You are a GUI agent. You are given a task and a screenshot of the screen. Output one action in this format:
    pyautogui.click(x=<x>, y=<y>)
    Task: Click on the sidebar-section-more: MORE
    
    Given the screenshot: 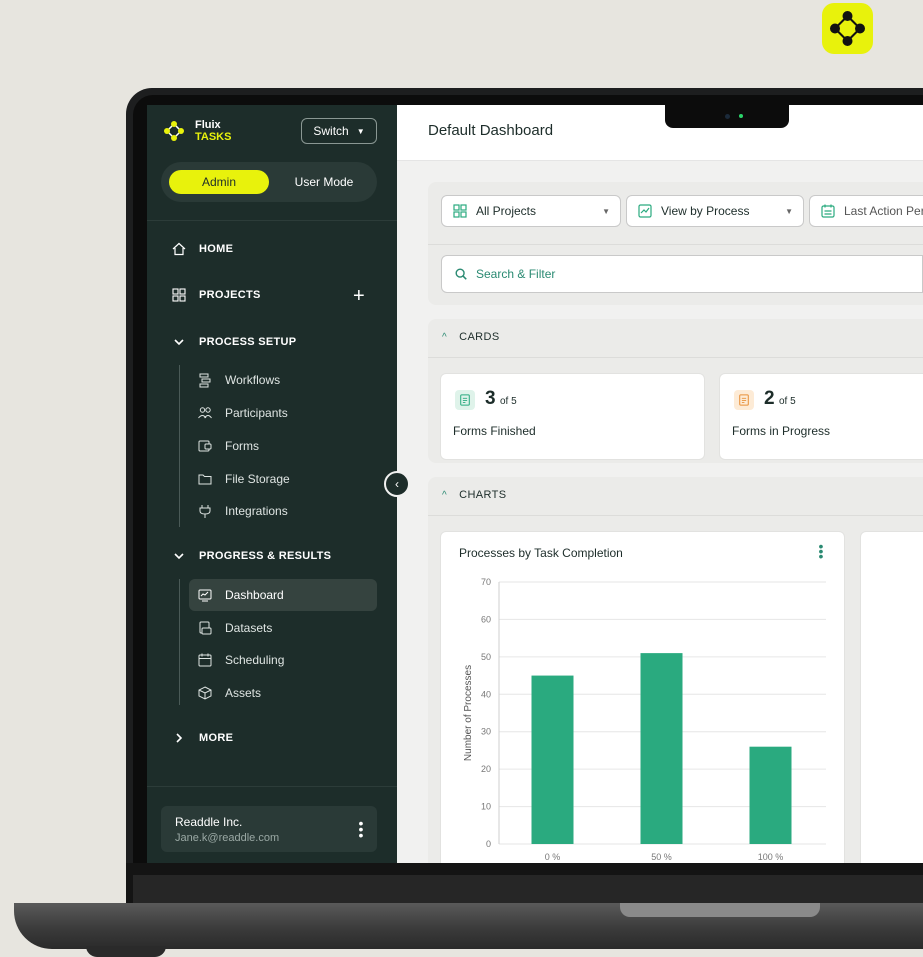 What is the action you would take?
    pyautogui.click(x=202, y=738)
    